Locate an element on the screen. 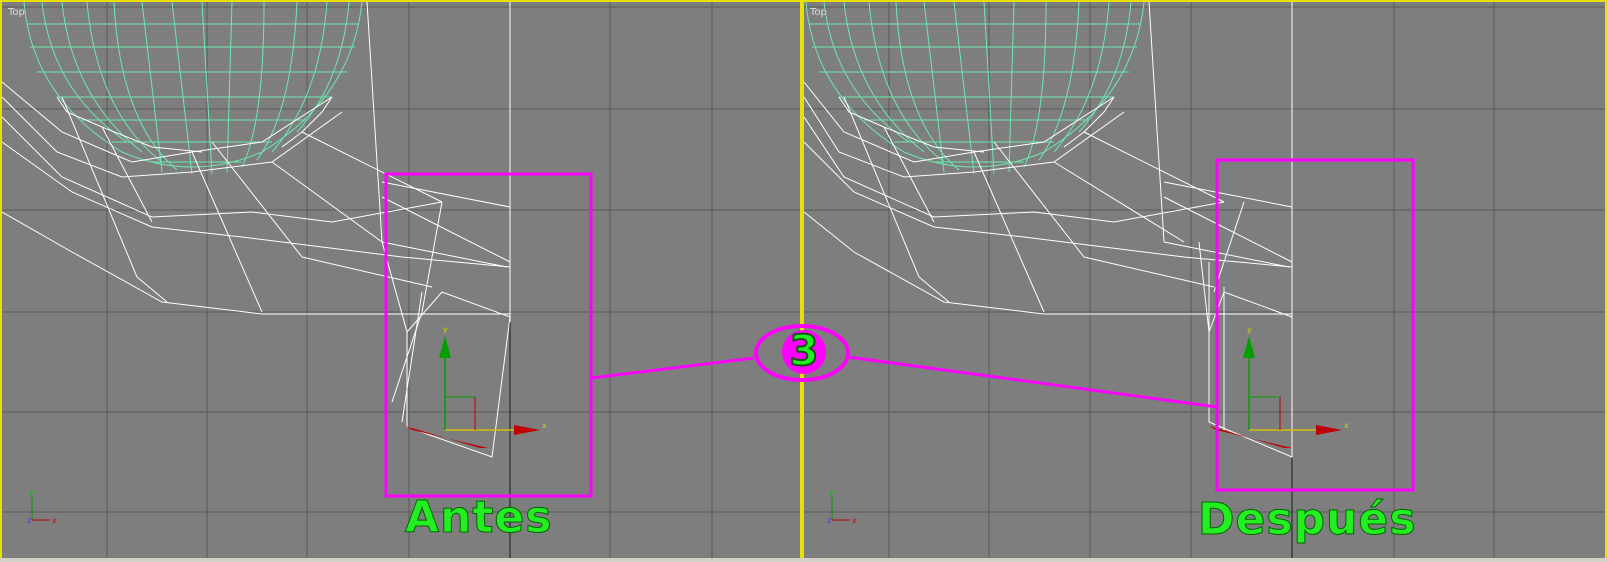  bottom-strip is located at coordinates (803, 560).